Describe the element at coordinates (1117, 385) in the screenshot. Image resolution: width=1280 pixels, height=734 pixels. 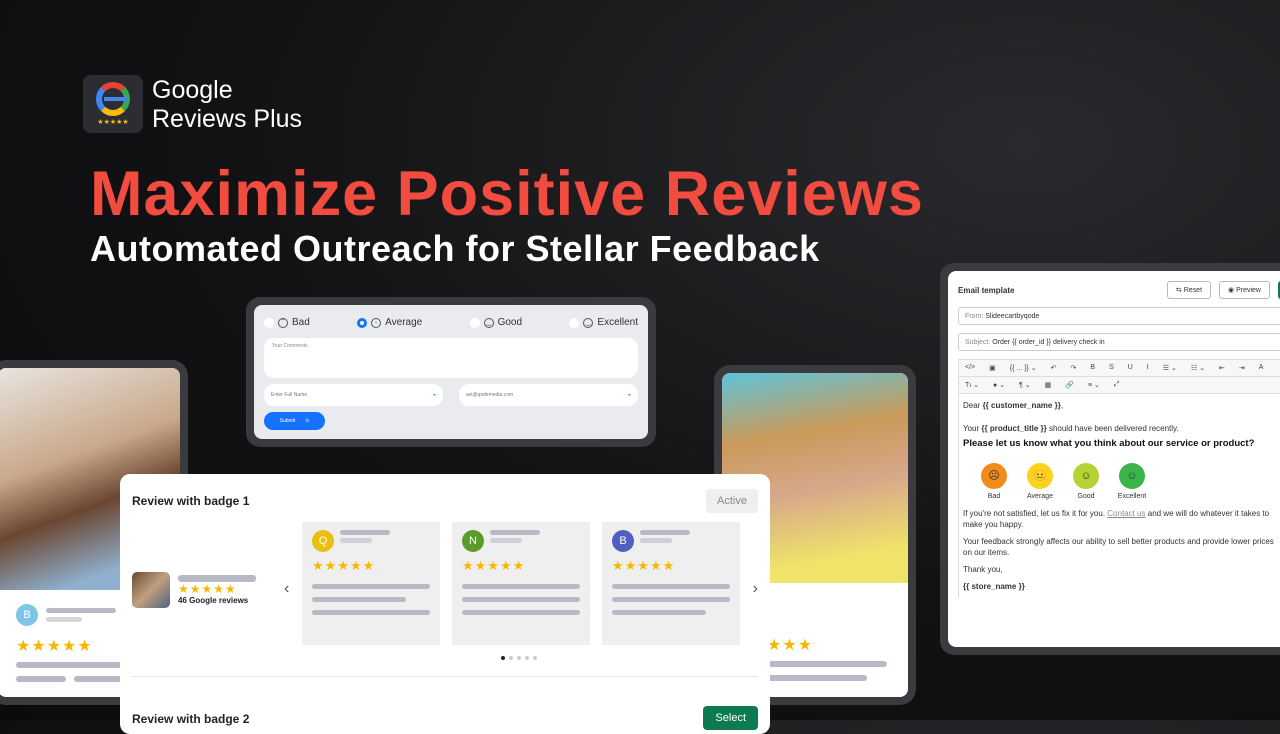
I see `toolbar-button: ⤢` at that location.